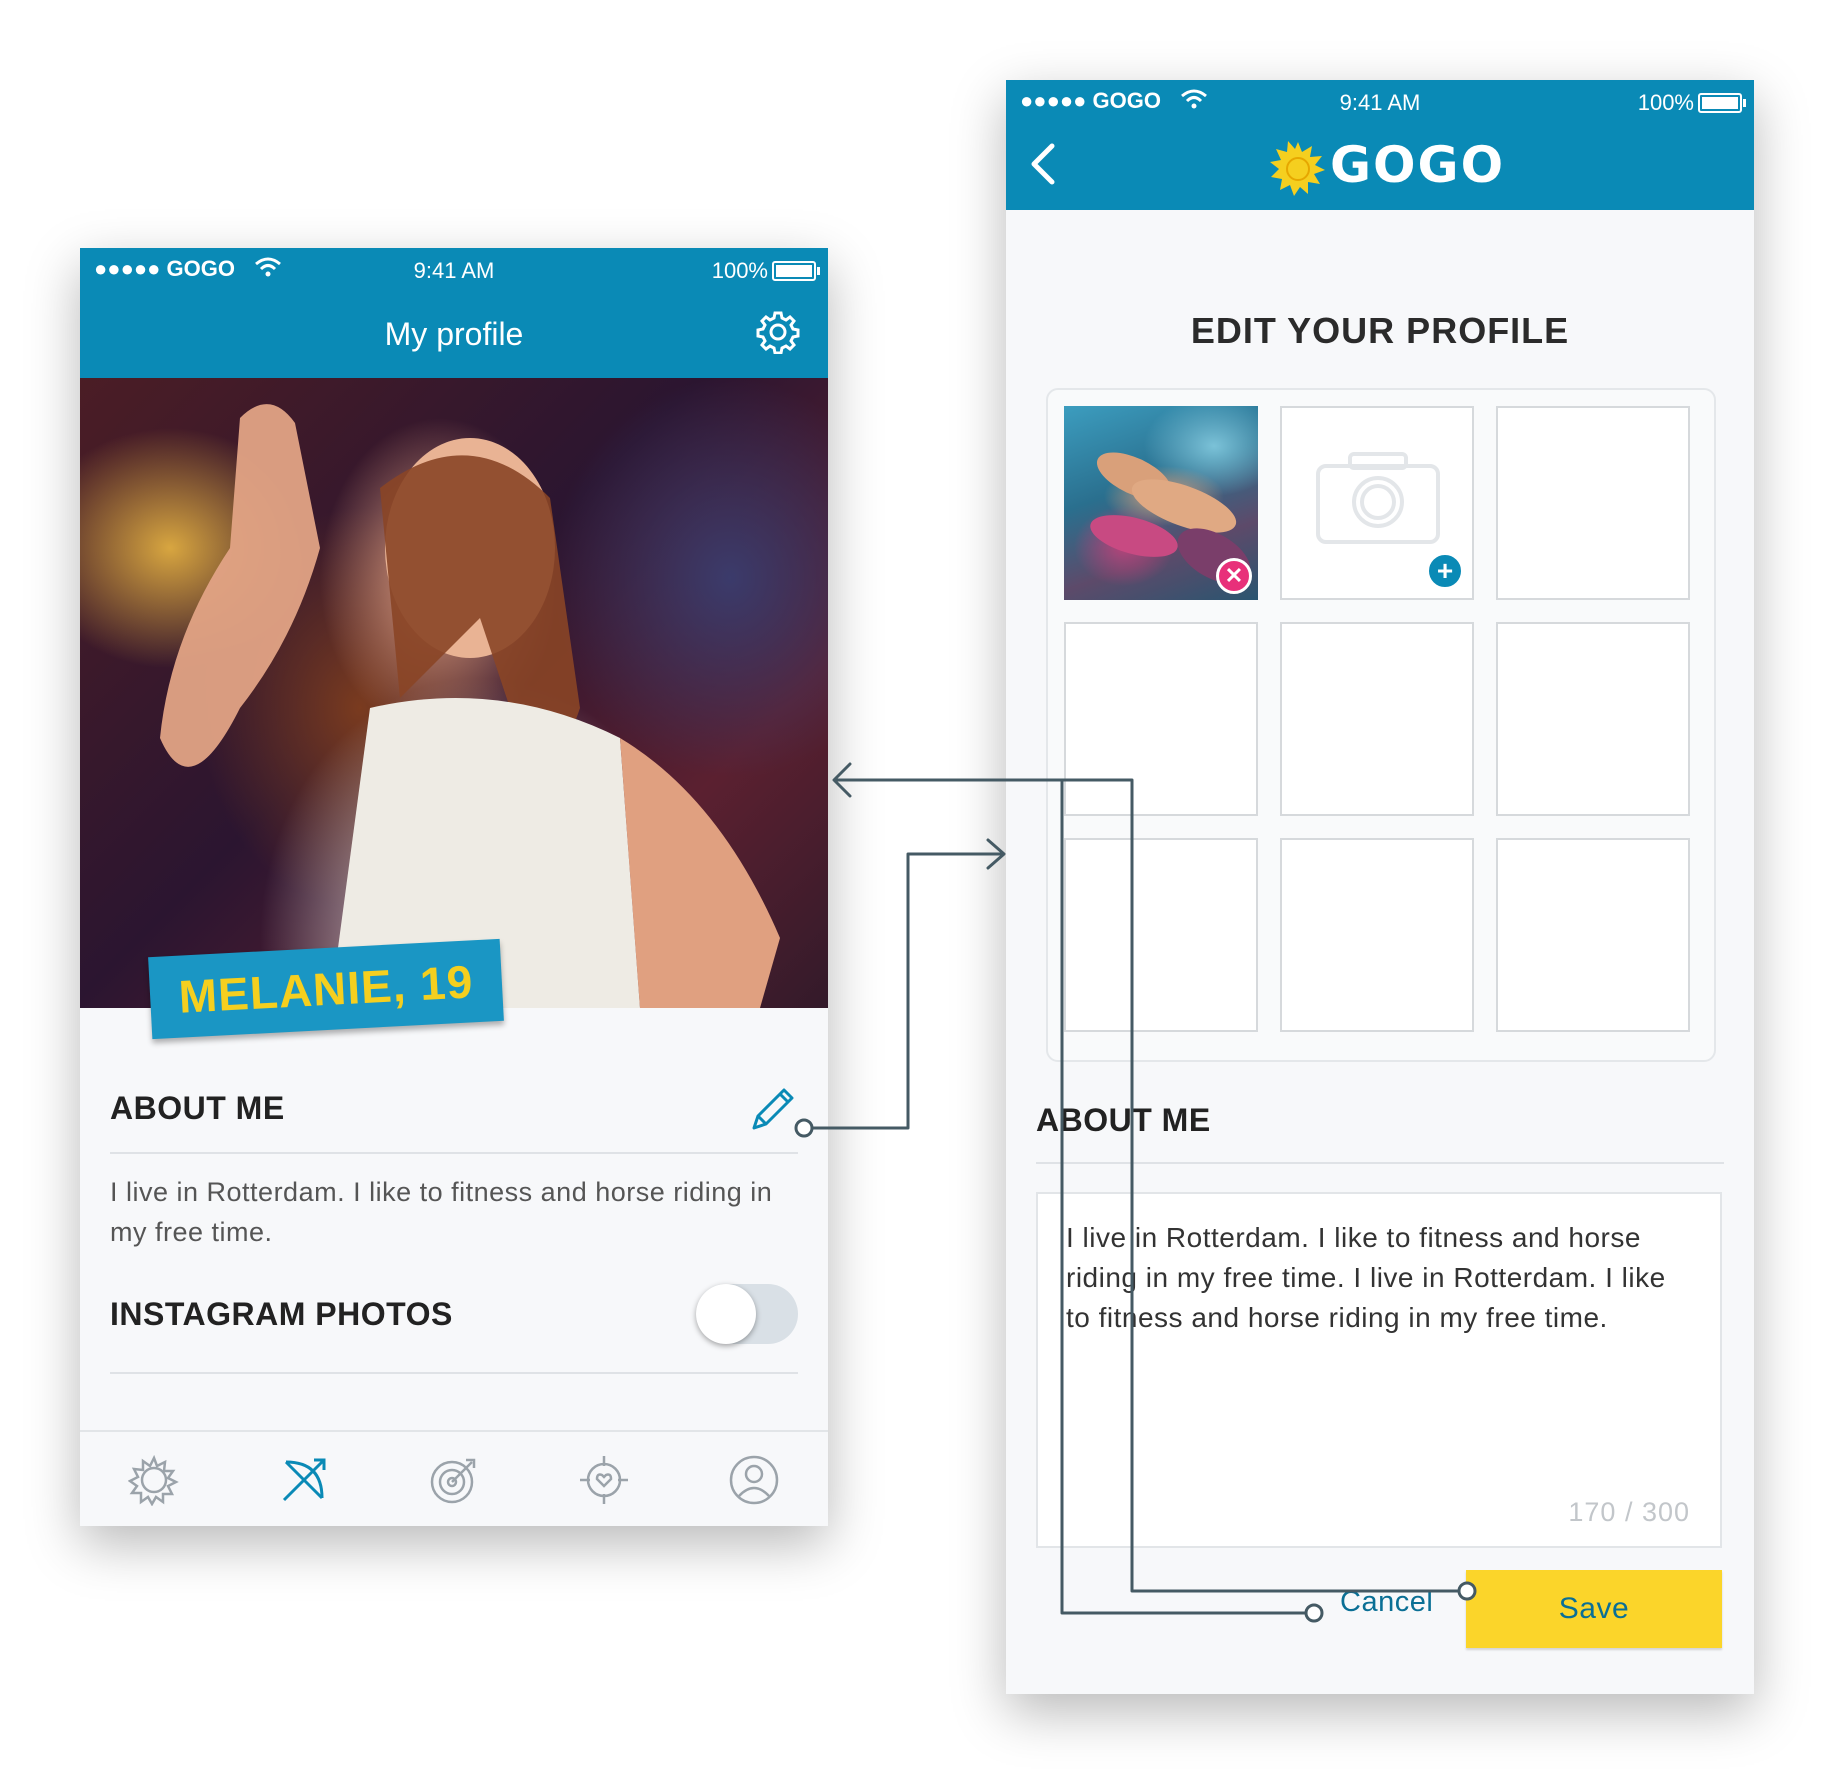 The width and height of the screenshot is (1834, 1774). I want to click on edit-flow-arrowhead, so click(996, 854).